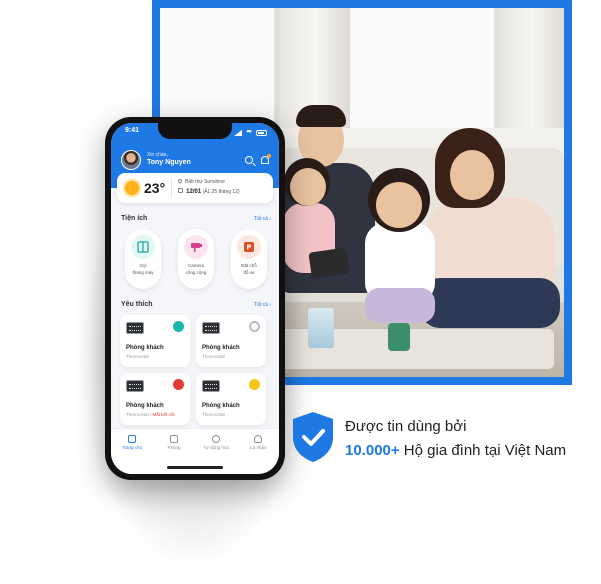 This screenshot has width=601, height=584. Describe the element at coordinates (195, 467) in the screenshot. I see `home-indicator` at that location.